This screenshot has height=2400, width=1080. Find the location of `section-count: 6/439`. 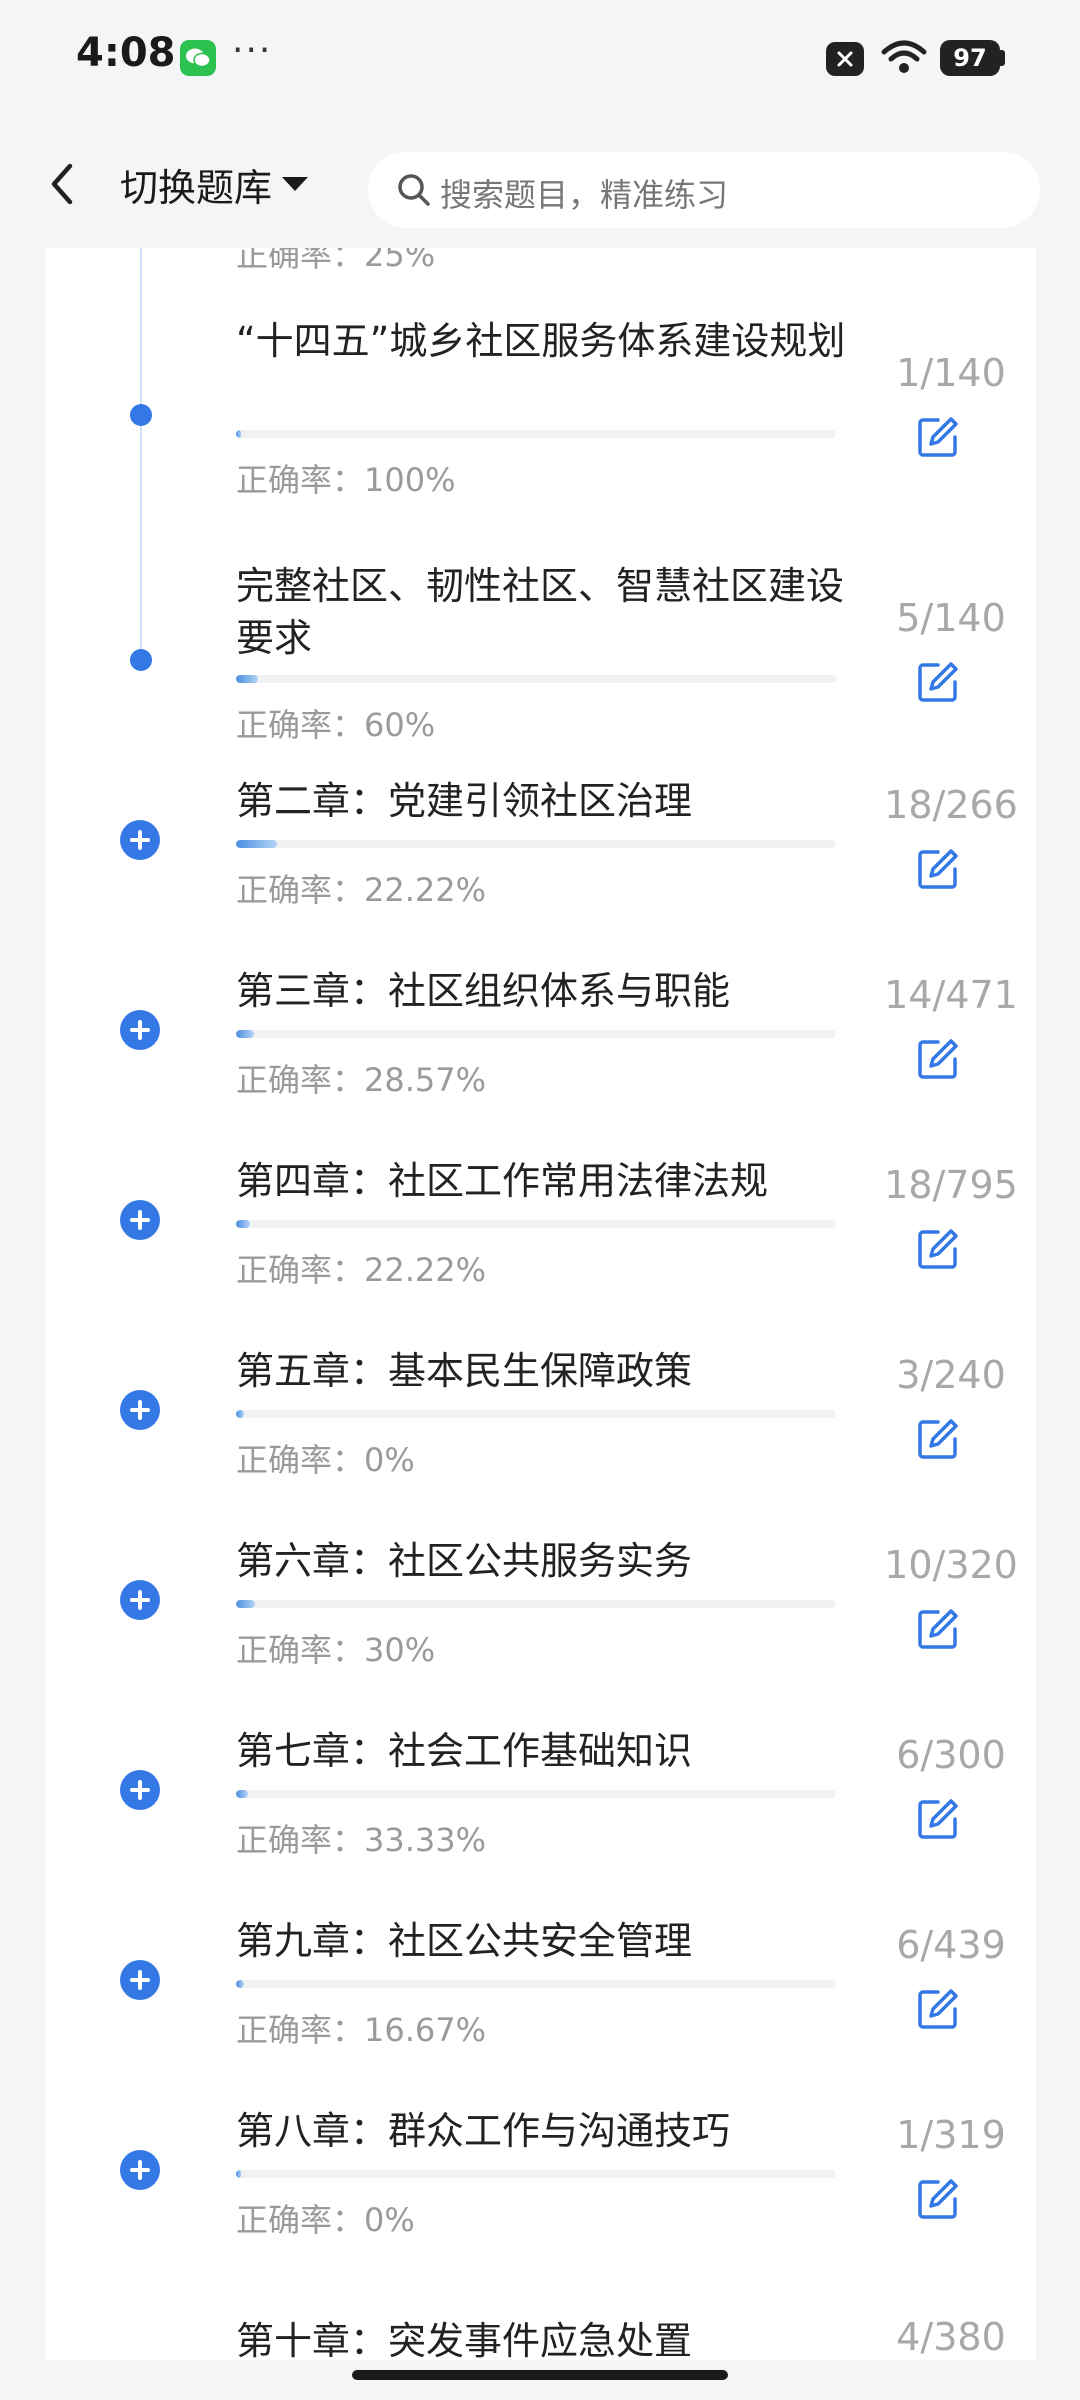

section-count: 6/439 is located at coordinates (951, 1945).